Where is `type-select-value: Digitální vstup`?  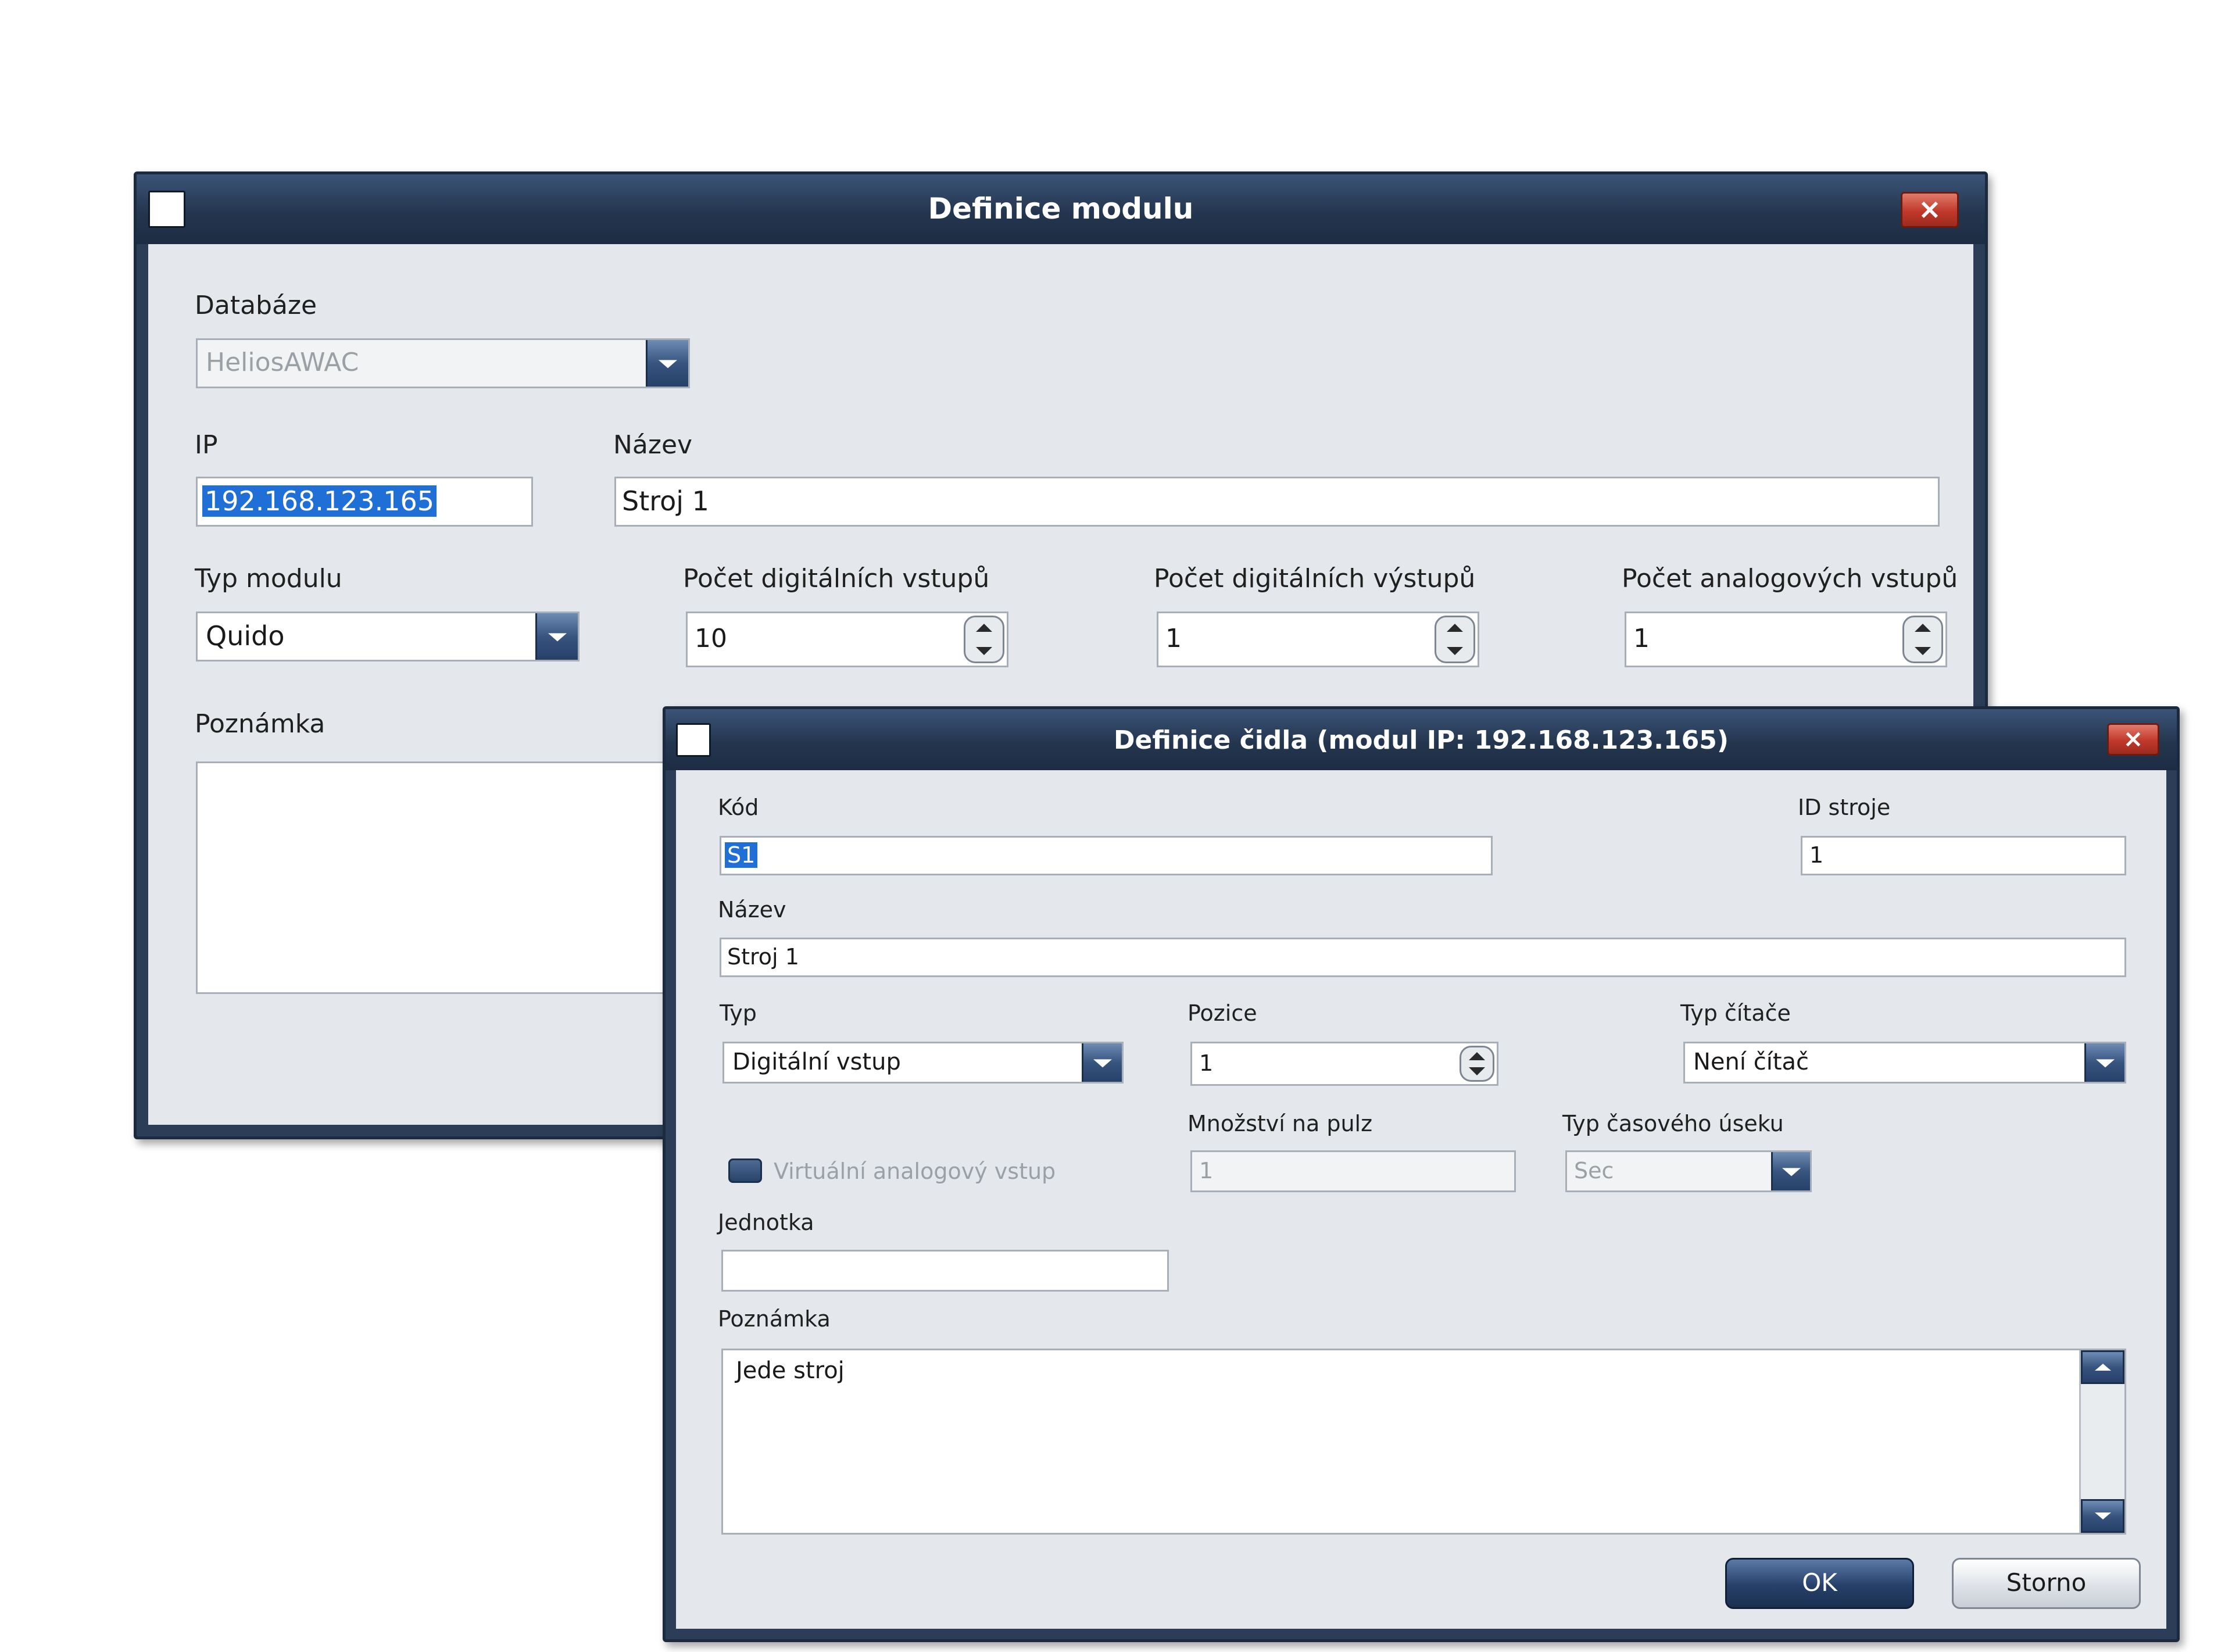 type-select-value: Digitální vstup is located at coordinates (817, 1062).